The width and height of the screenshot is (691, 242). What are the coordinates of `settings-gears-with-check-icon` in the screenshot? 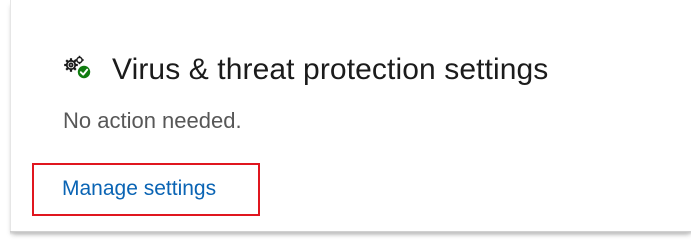 It's located at (80, 70).